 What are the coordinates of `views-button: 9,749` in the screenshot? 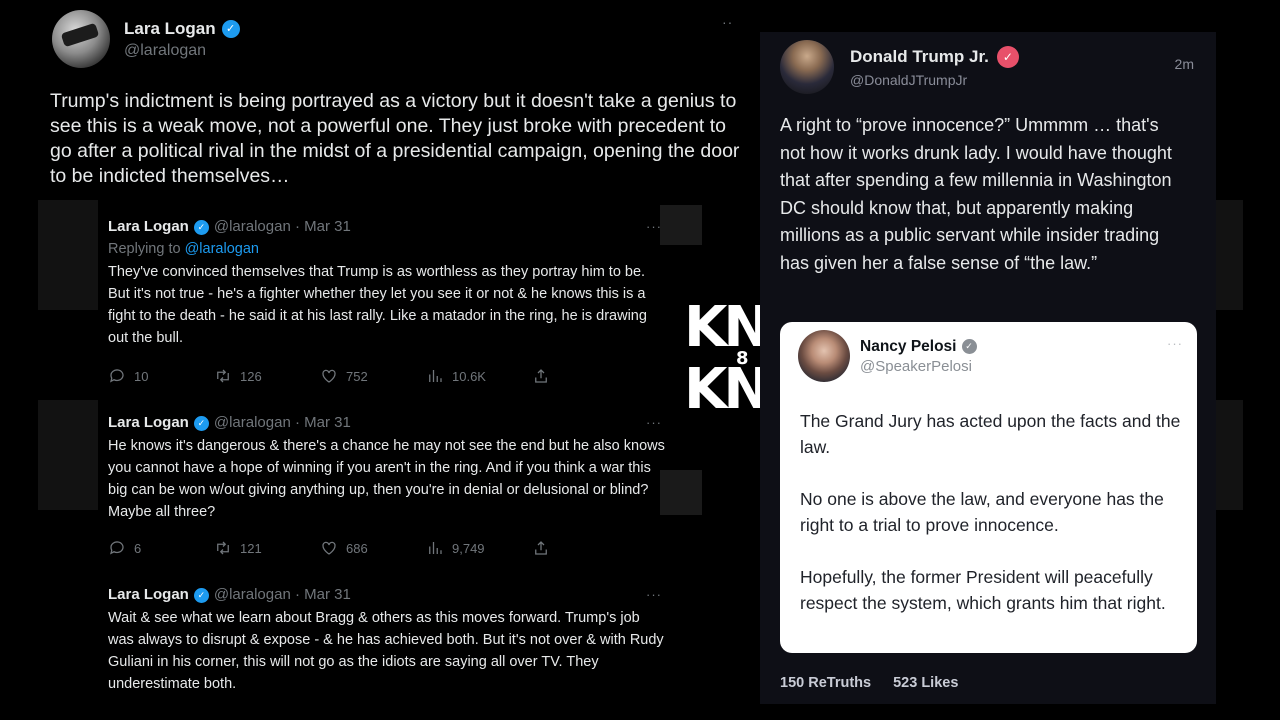 It's located at (479, 548).